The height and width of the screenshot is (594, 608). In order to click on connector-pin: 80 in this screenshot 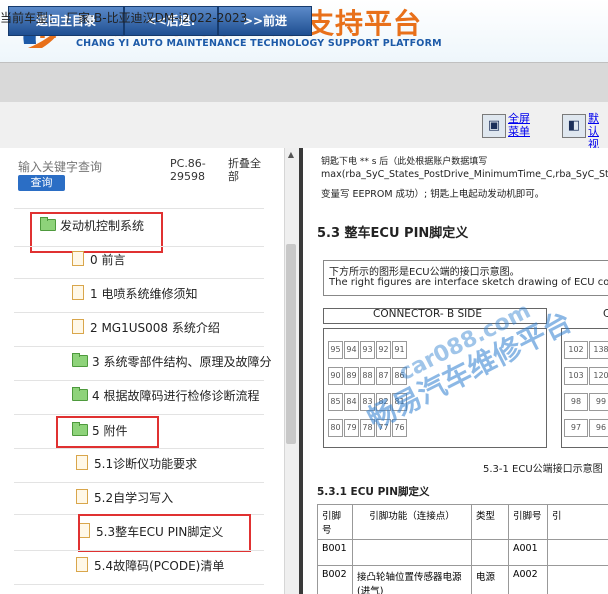, I will do `click(335, 428)`.